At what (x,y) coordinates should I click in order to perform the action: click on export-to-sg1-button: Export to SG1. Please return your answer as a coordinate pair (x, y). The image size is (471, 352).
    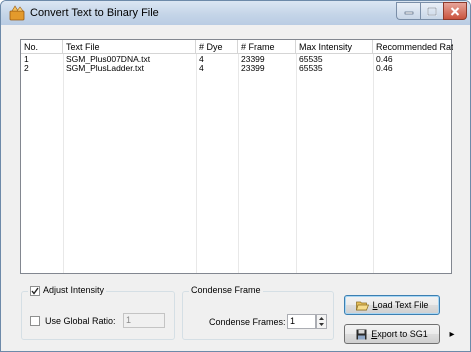
    Looking at the image, I should click on (392, 334).